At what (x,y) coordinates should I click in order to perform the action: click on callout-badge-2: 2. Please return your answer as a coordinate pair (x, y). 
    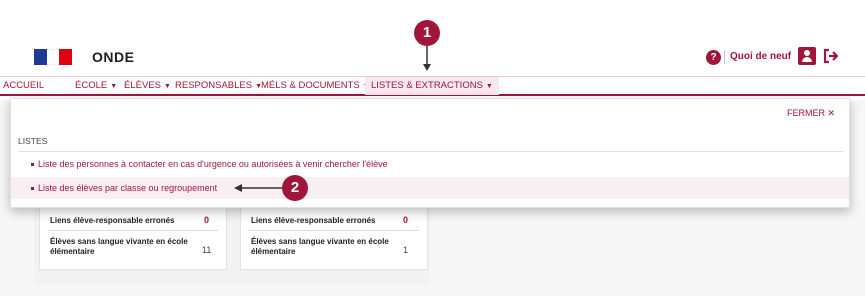
    Looking at the image, I should click on (295, 188).